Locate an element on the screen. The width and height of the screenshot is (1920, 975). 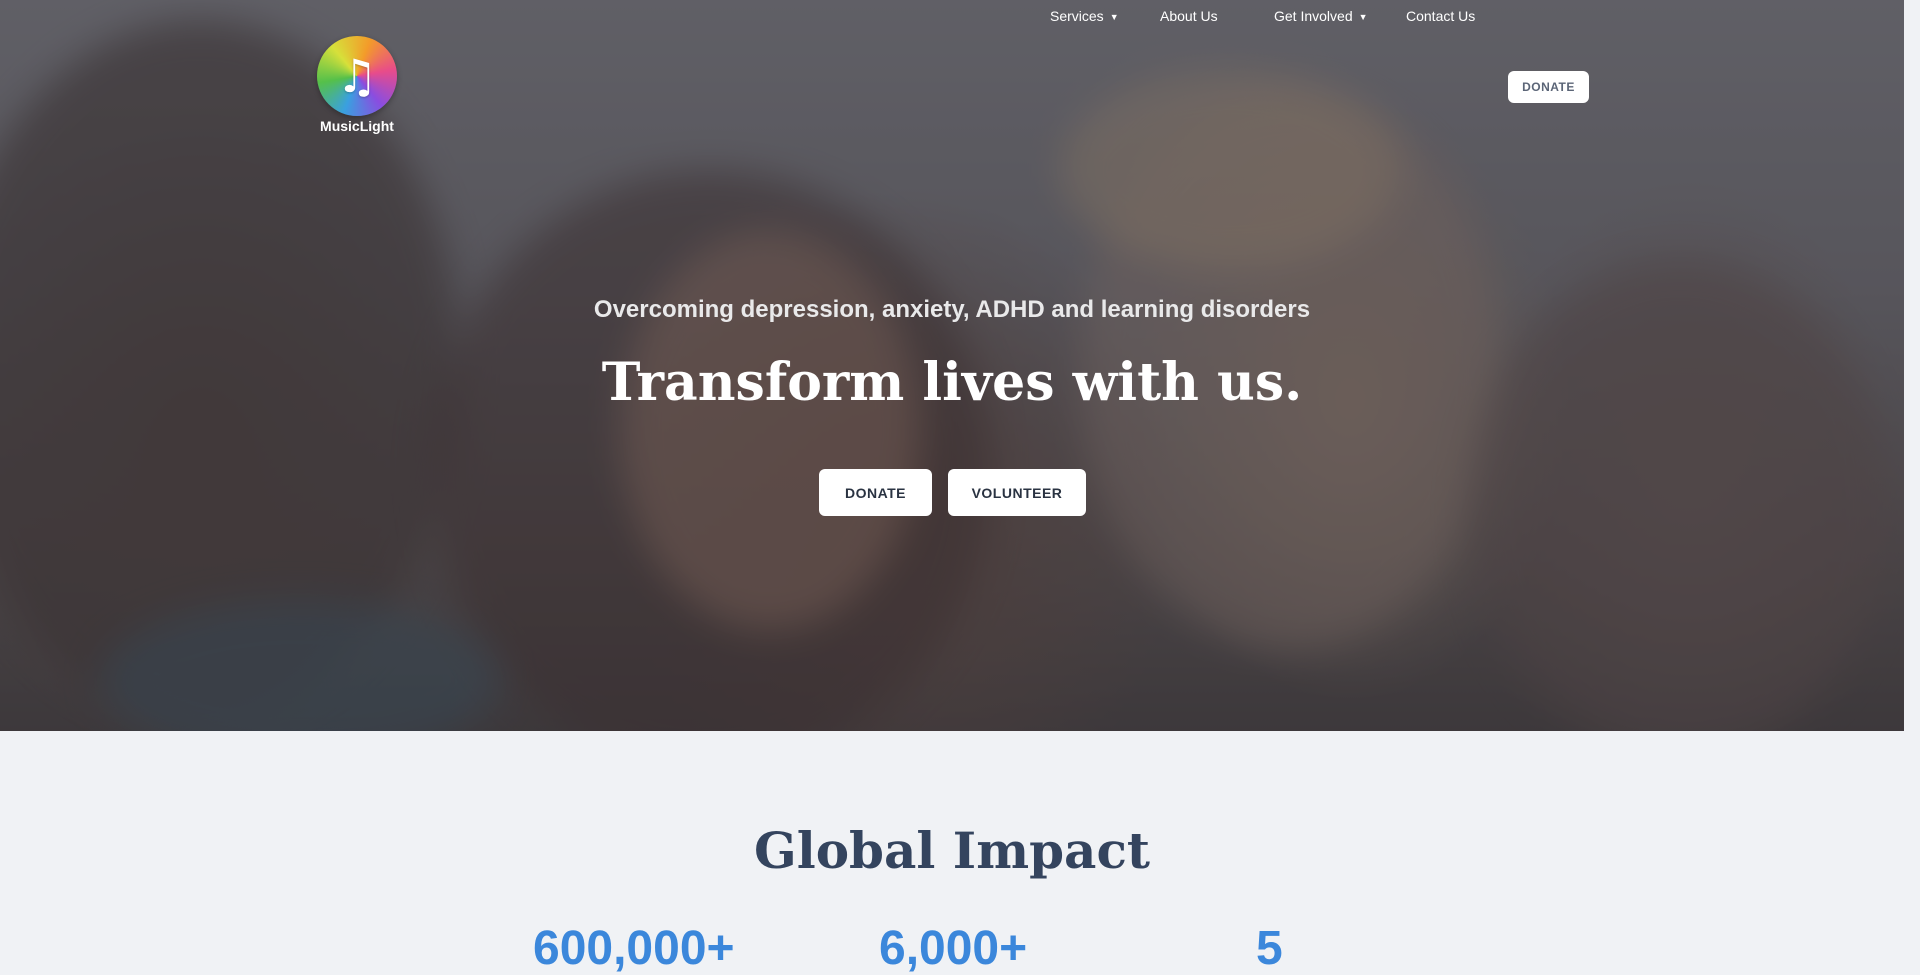
nav-item-services: Services ▼ is located at coordinates (1084, 16).